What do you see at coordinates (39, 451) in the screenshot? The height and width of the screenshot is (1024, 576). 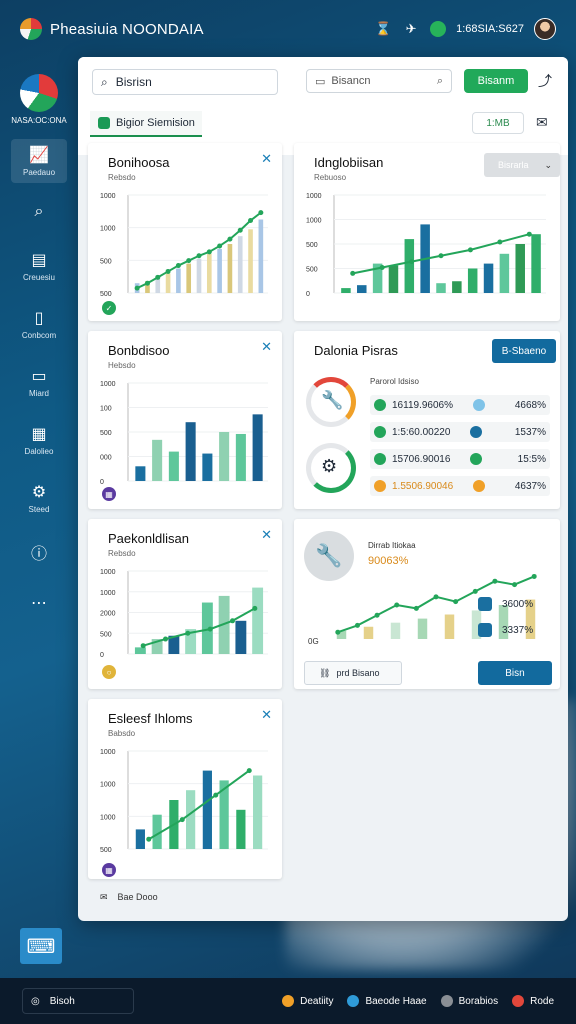 I see `sidebar-item-label: Dalolieo` at bounding box center [39, 451].